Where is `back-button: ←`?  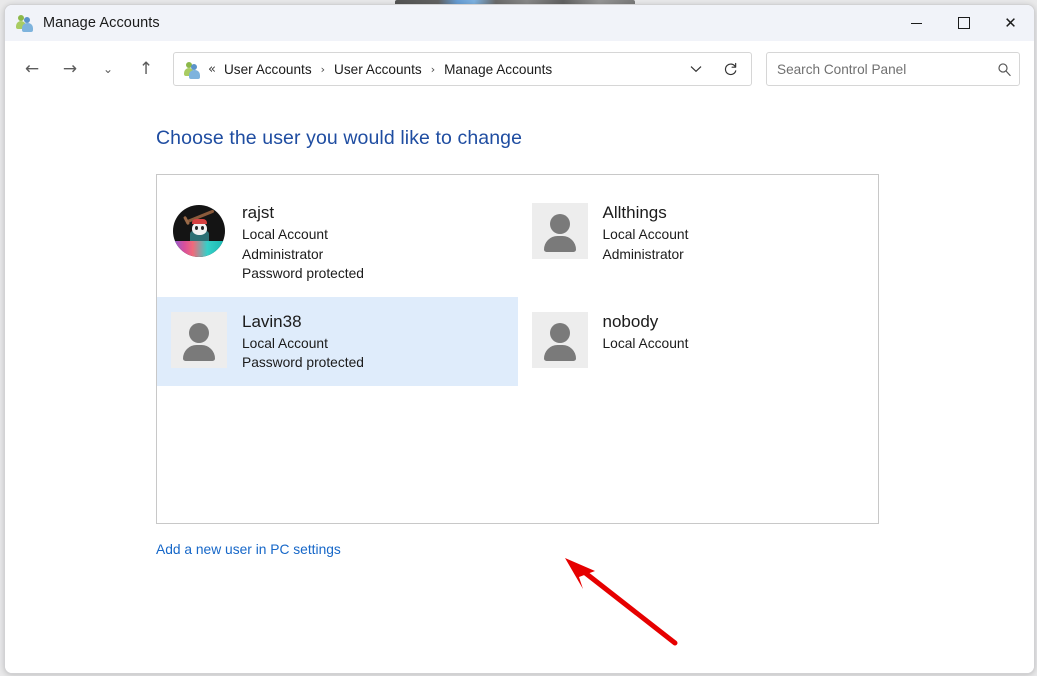
back-button: ← is located at coordinates (32, 69).